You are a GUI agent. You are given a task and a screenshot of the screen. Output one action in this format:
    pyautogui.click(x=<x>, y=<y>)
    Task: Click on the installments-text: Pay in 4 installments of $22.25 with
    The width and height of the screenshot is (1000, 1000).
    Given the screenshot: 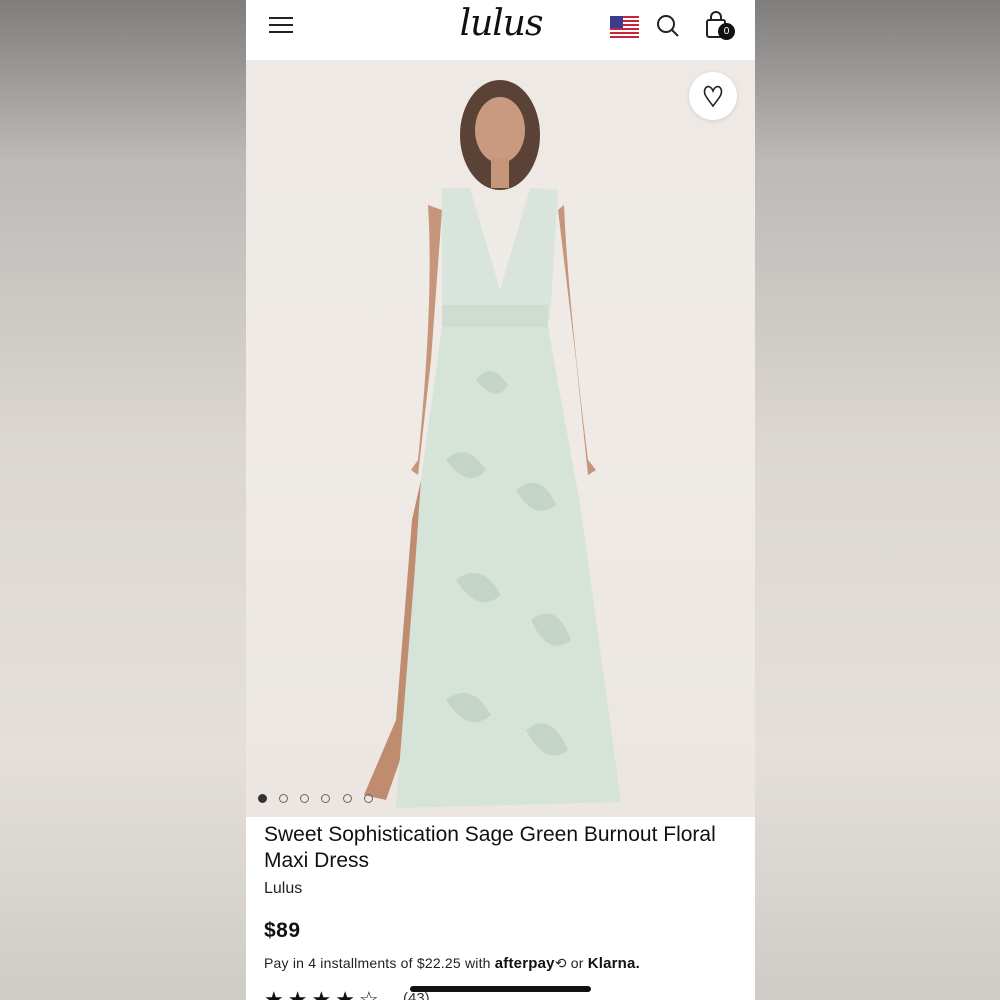 What is the action you would take?
    pyautogui.click(x=377, y=963)
    